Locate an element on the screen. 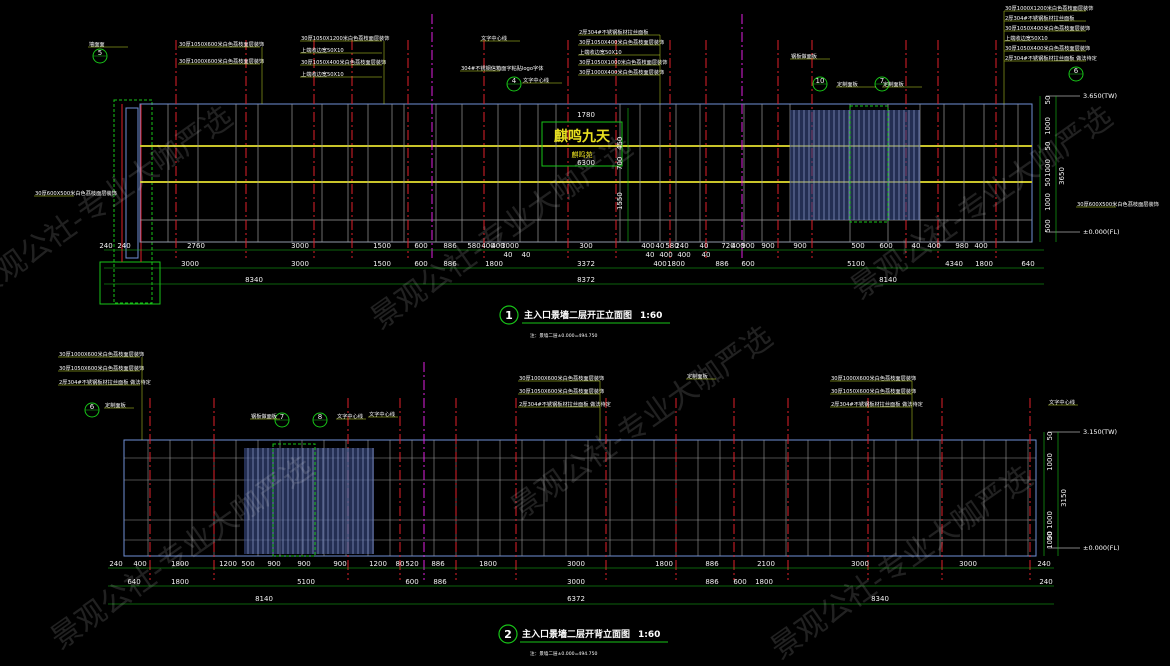  level-top-2: 3.150(TW) is located at coordinates (1100, 432).